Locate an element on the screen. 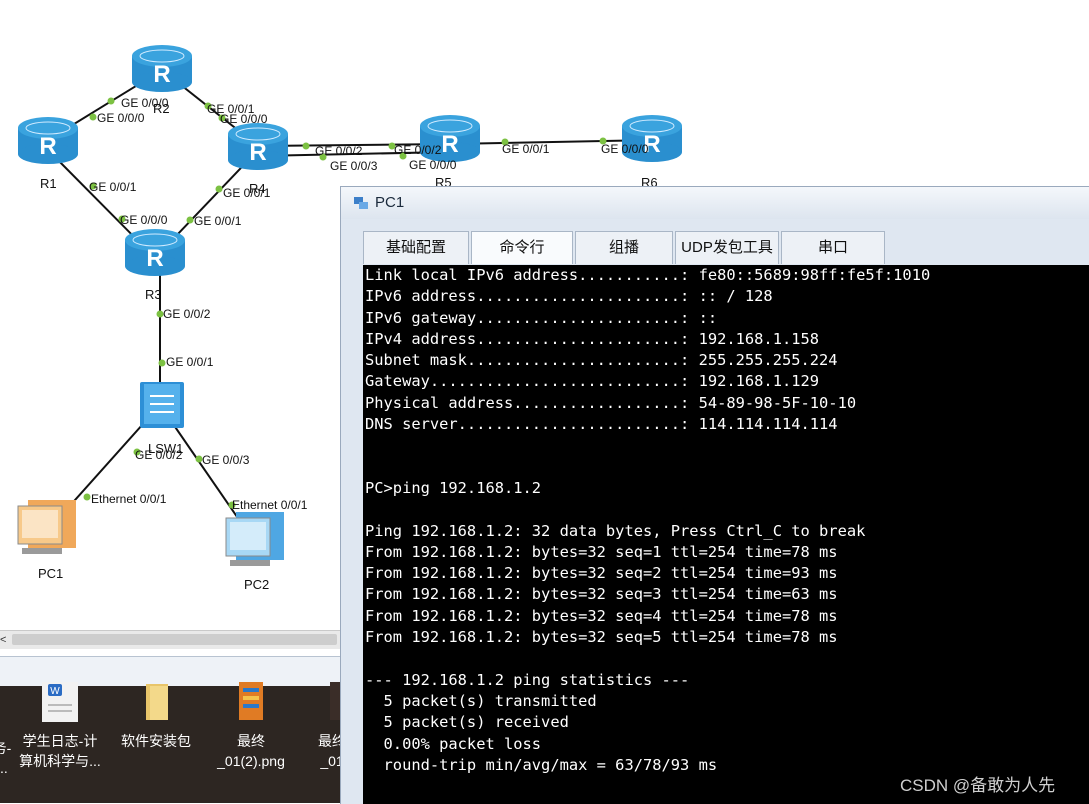 Image resolution: width=1089 pixels, height=804 pixels. word-doc-icon: W is located at coordinates (60, 702).